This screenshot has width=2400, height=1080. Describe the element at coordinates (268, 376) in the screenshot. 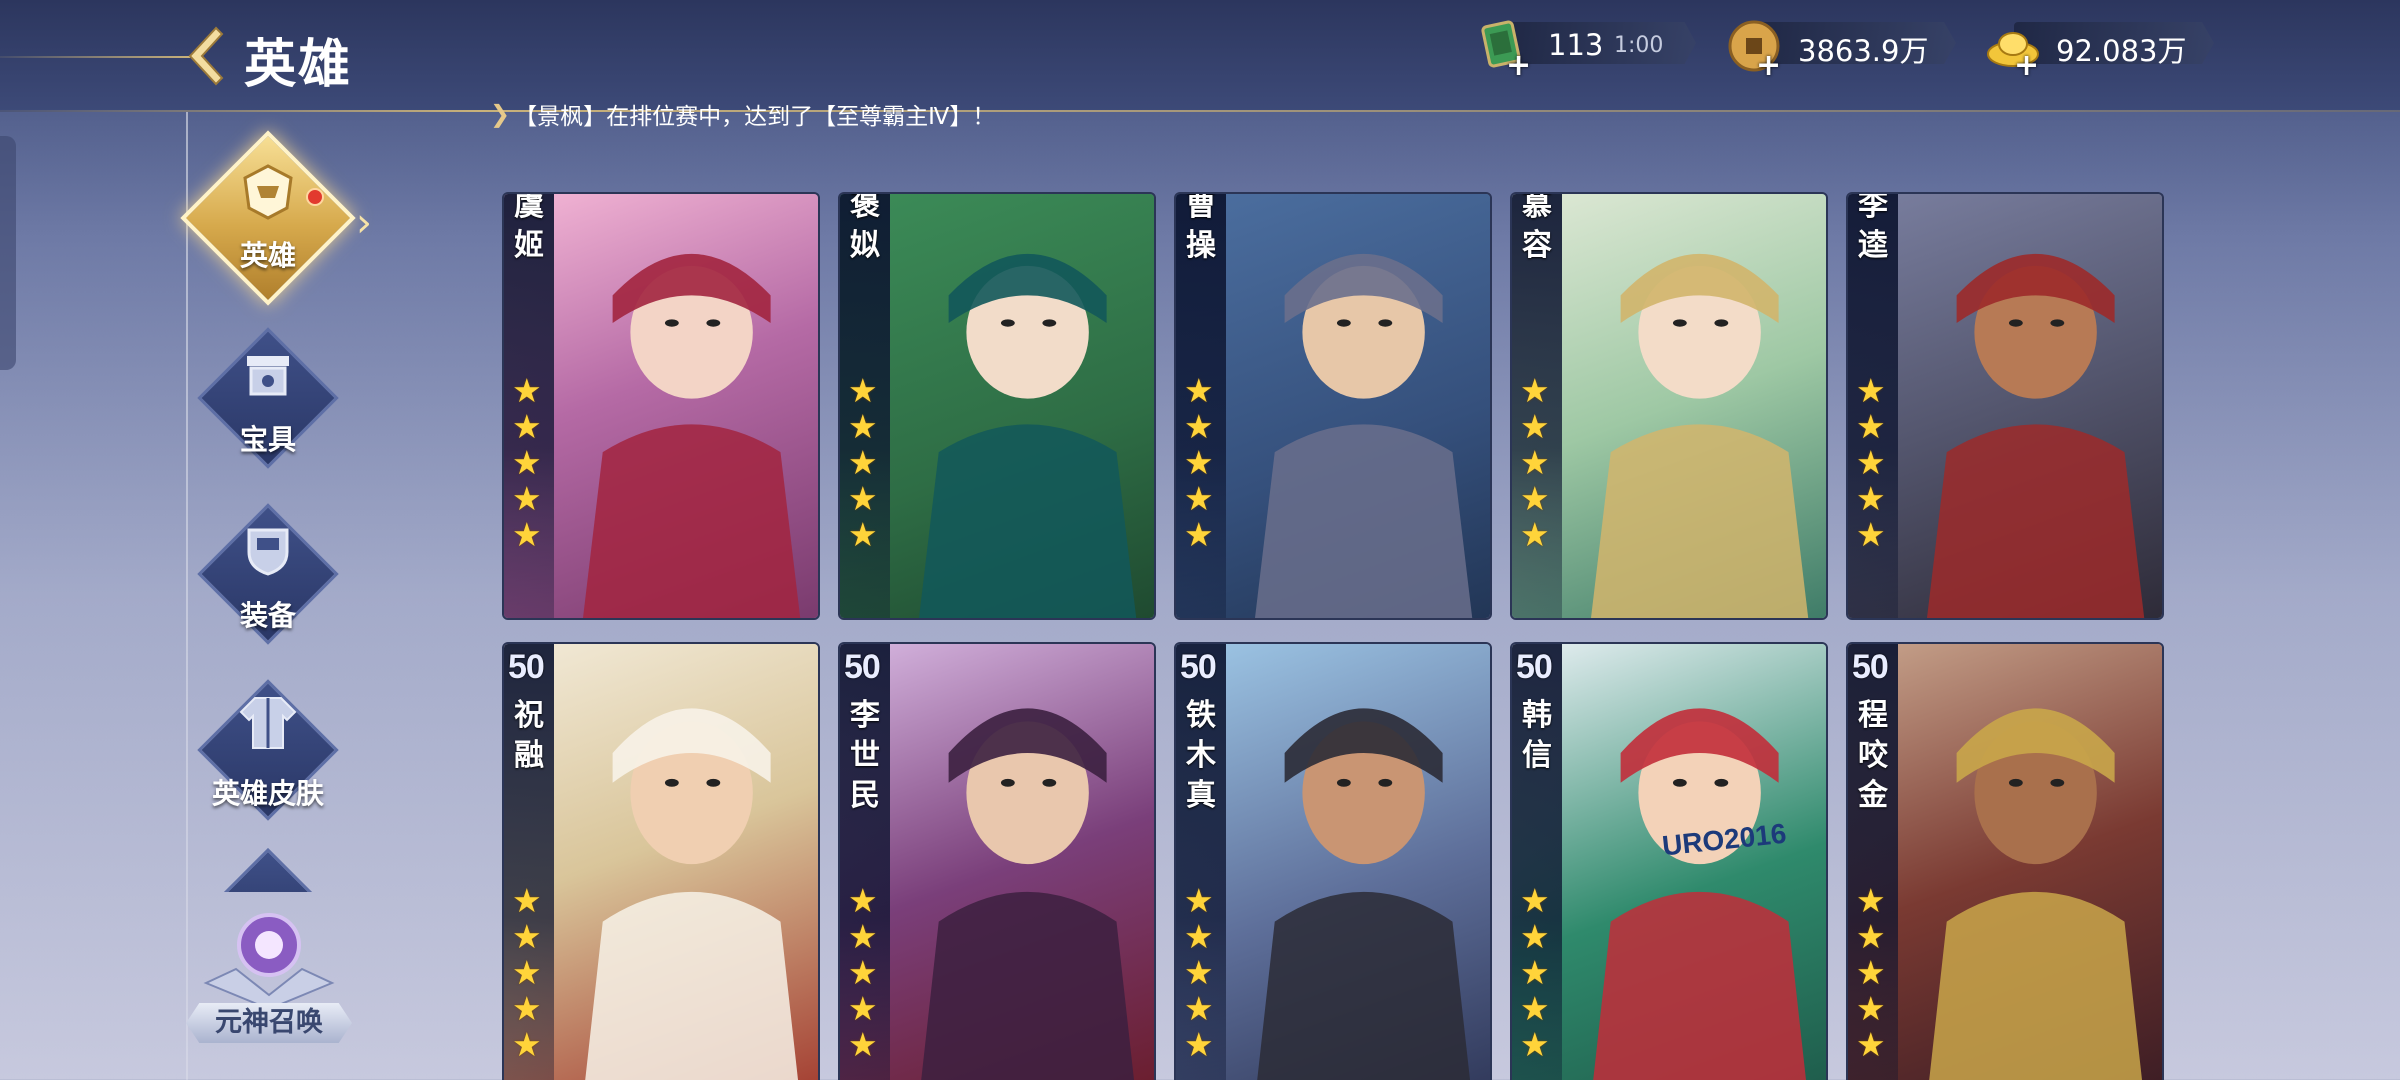

I see `treasure-icon` at that location.